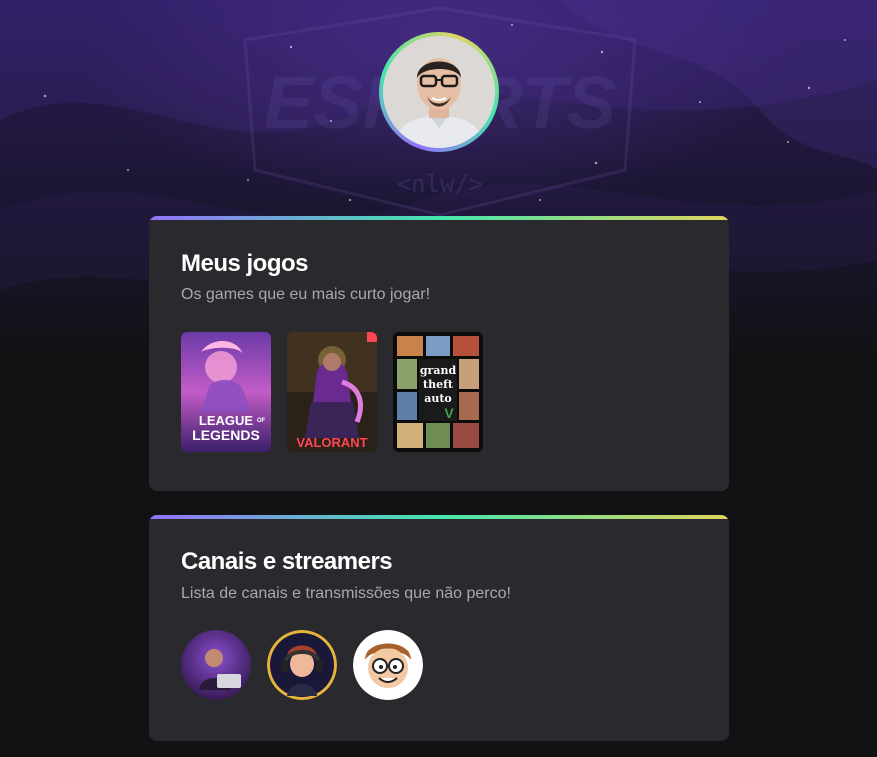 The height and width of the screenshot is (757, 877). Describe the element at coordinates (331, 442) in the screenshot. I see `valorant-cover-text: VALORANT` at that location.